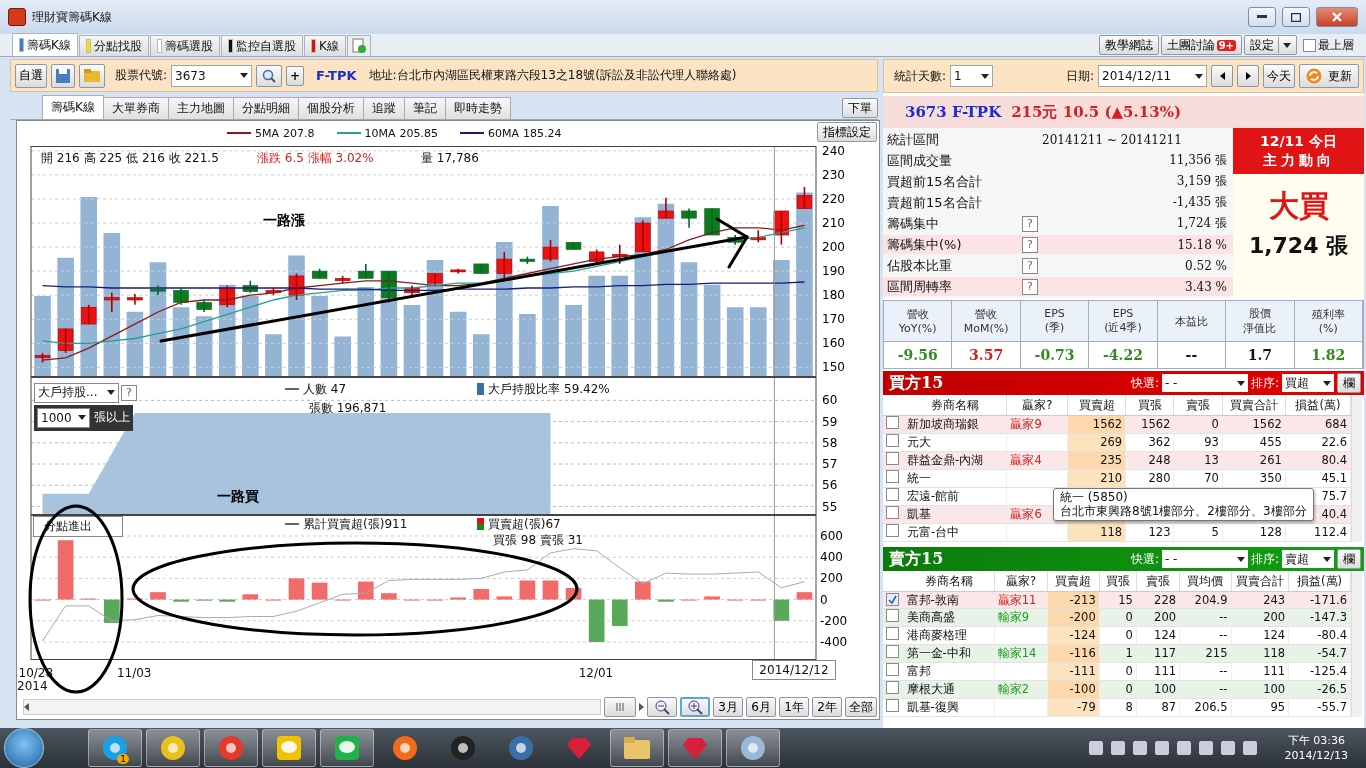  What do you see at coordinates (830, 485) in the screenshot?
I see `axis-label: 56` at bounding box center [830, 485].